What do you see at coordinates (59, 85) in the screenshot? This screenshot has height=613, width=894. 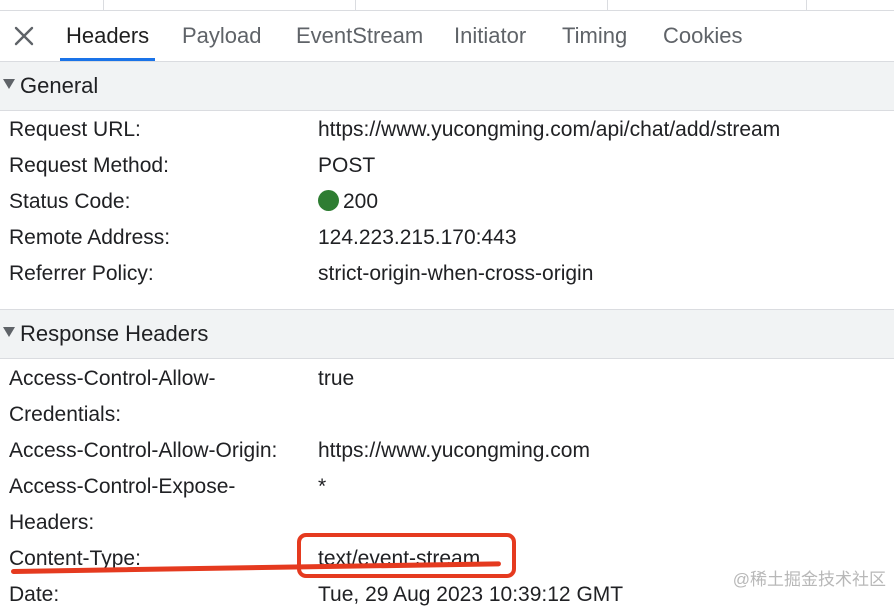 I see `section-title: General` at bounding box center [59, 85].